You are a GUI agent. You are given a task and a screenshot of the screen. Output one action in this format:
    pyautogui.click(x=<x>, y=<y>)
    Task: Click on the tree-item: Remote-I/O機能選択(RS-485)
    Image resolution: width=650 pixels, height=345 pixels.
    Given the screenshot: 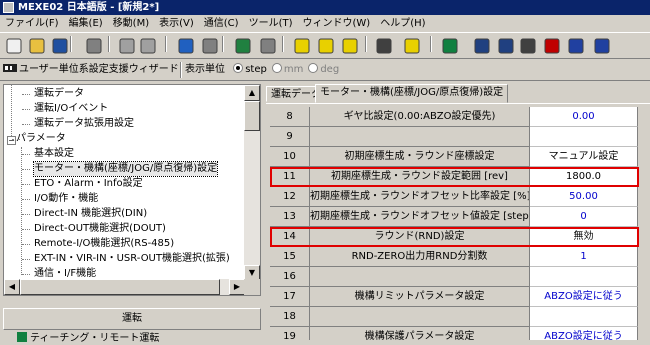 What is the action you would take?
    pyautogui.click(x=104, y=244)
    